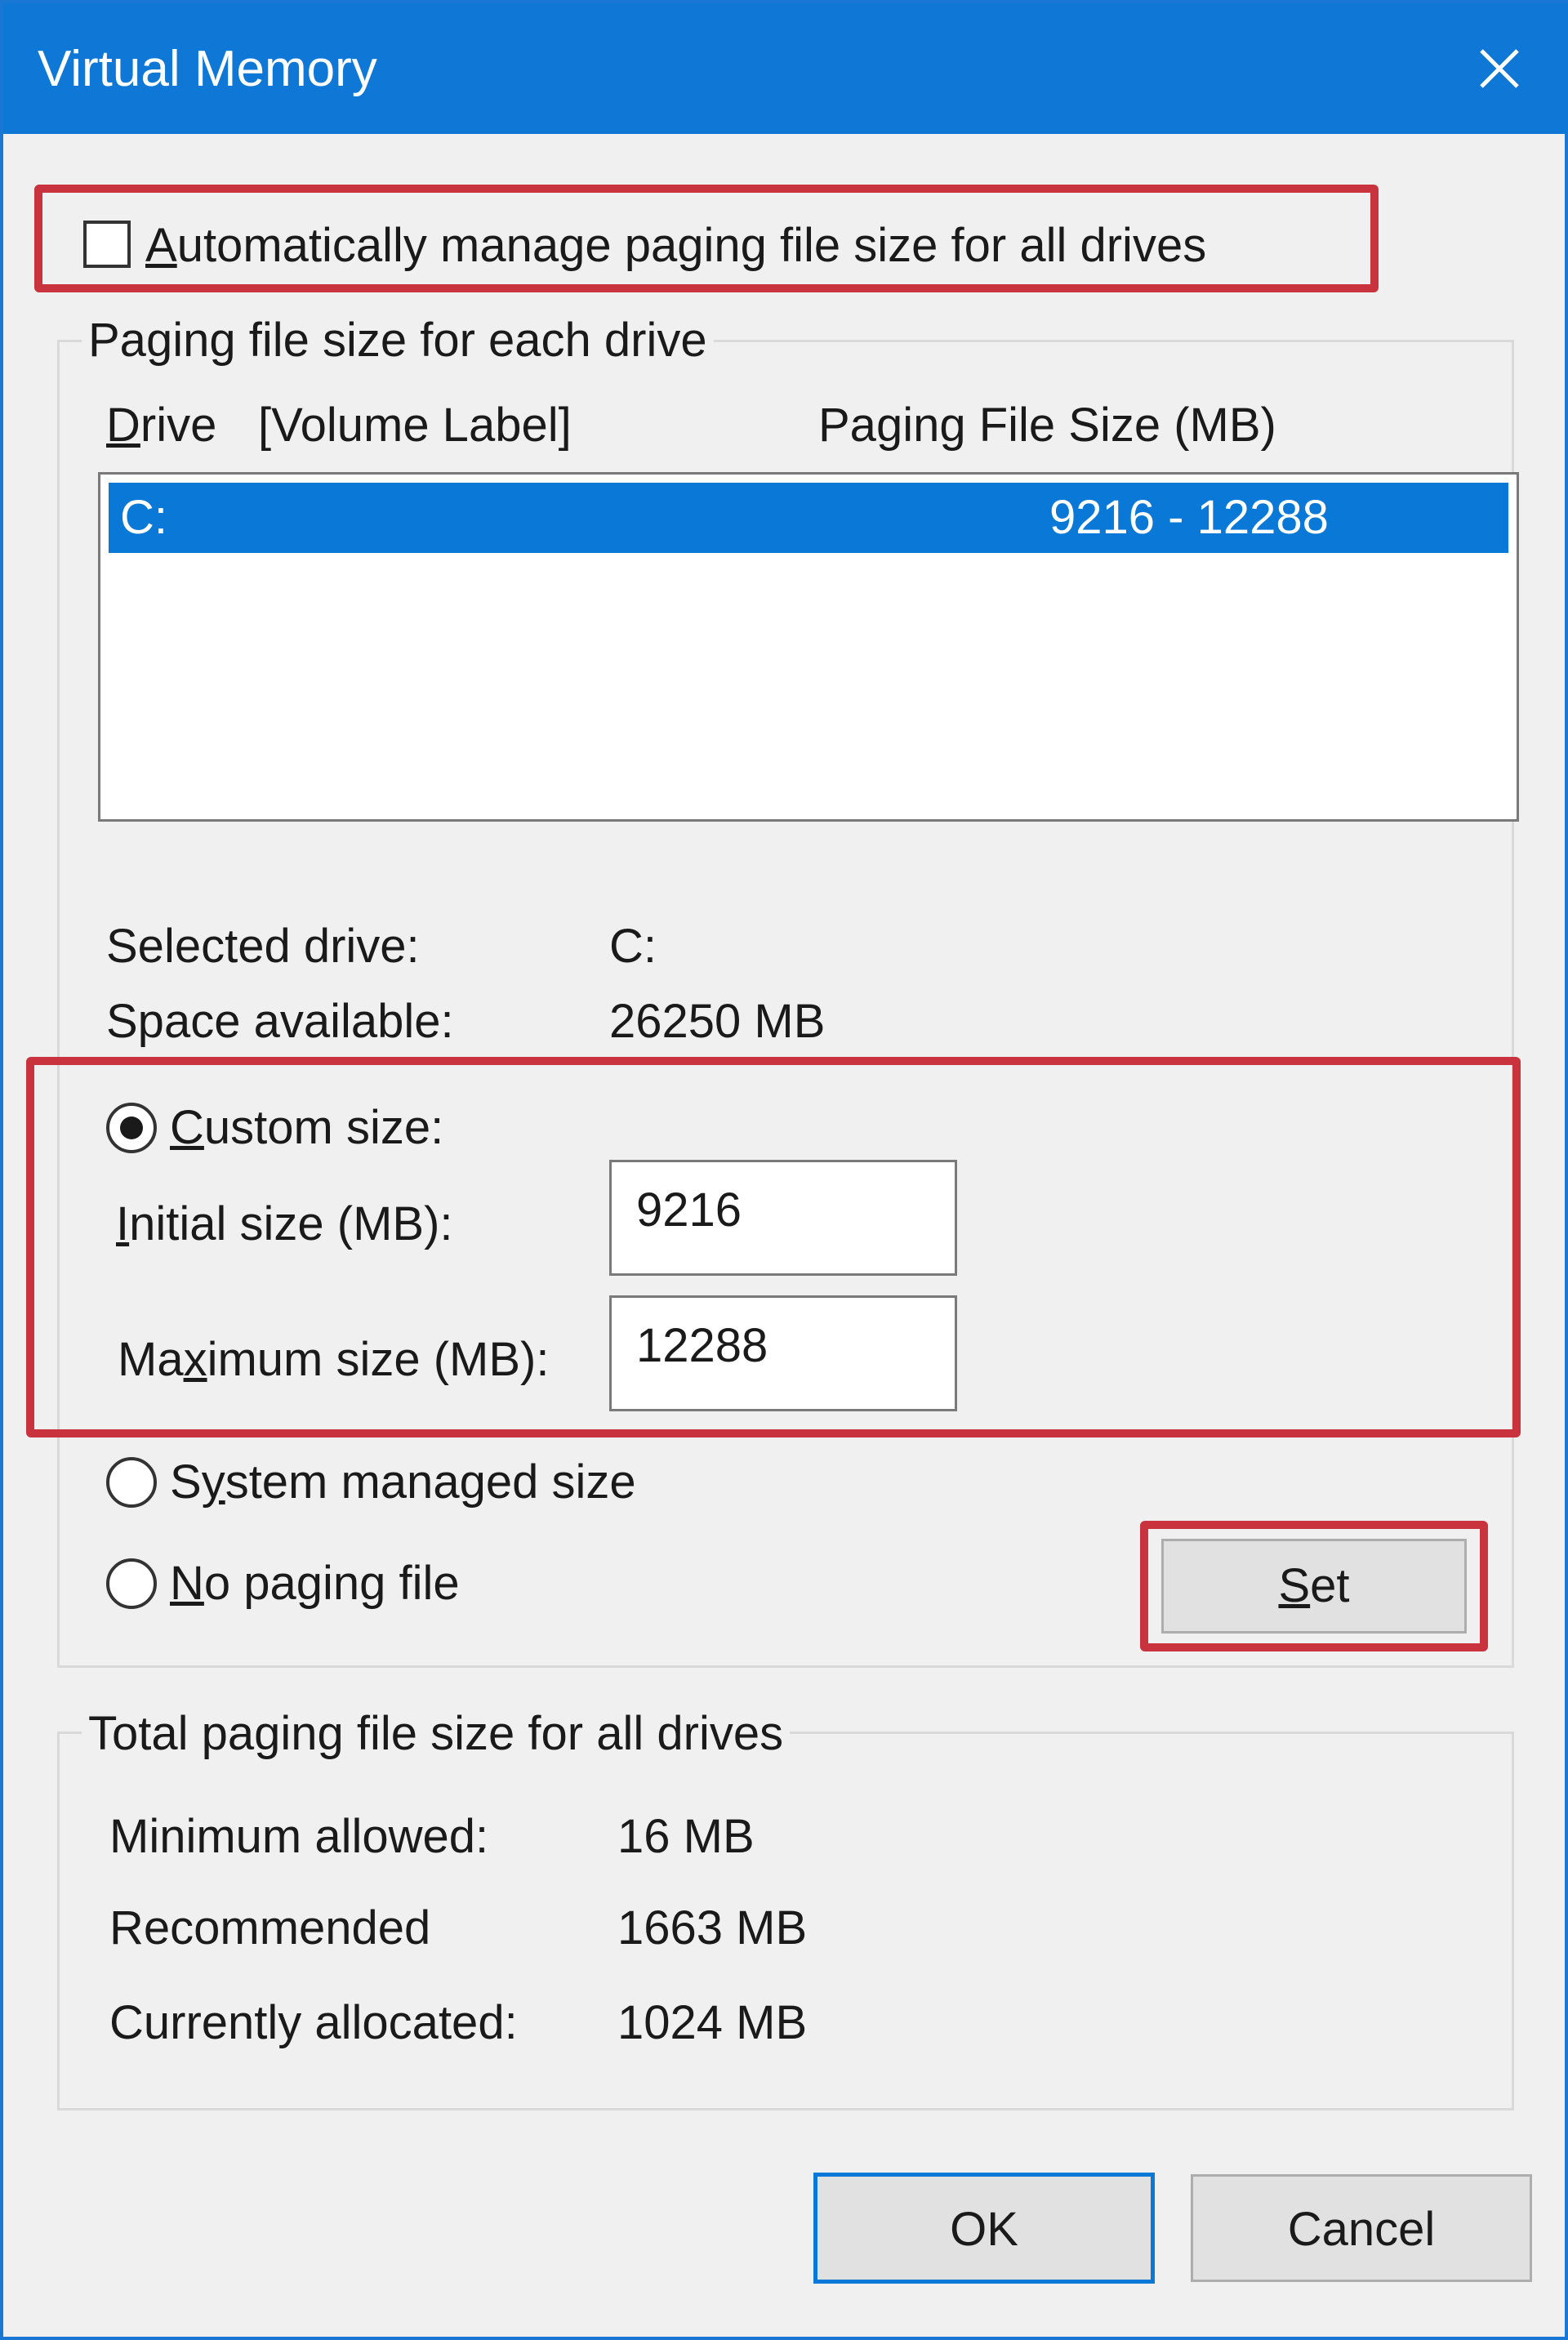 This screenshot has width=1568, height=2340. I want to click on drive-paging-size: 9216 - 12288, so click(1189, 517).